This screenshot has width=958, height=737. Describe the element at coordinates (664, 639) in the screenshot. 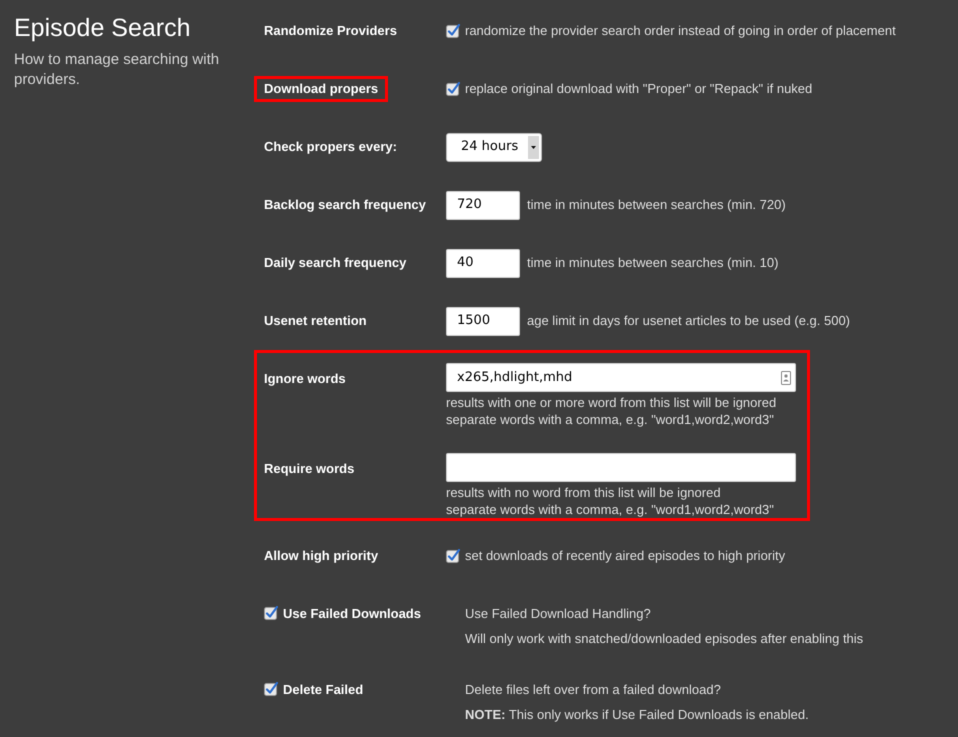

I see `setting-note: Will only work with snatched/downloaded episodes after enabling this` at that location.